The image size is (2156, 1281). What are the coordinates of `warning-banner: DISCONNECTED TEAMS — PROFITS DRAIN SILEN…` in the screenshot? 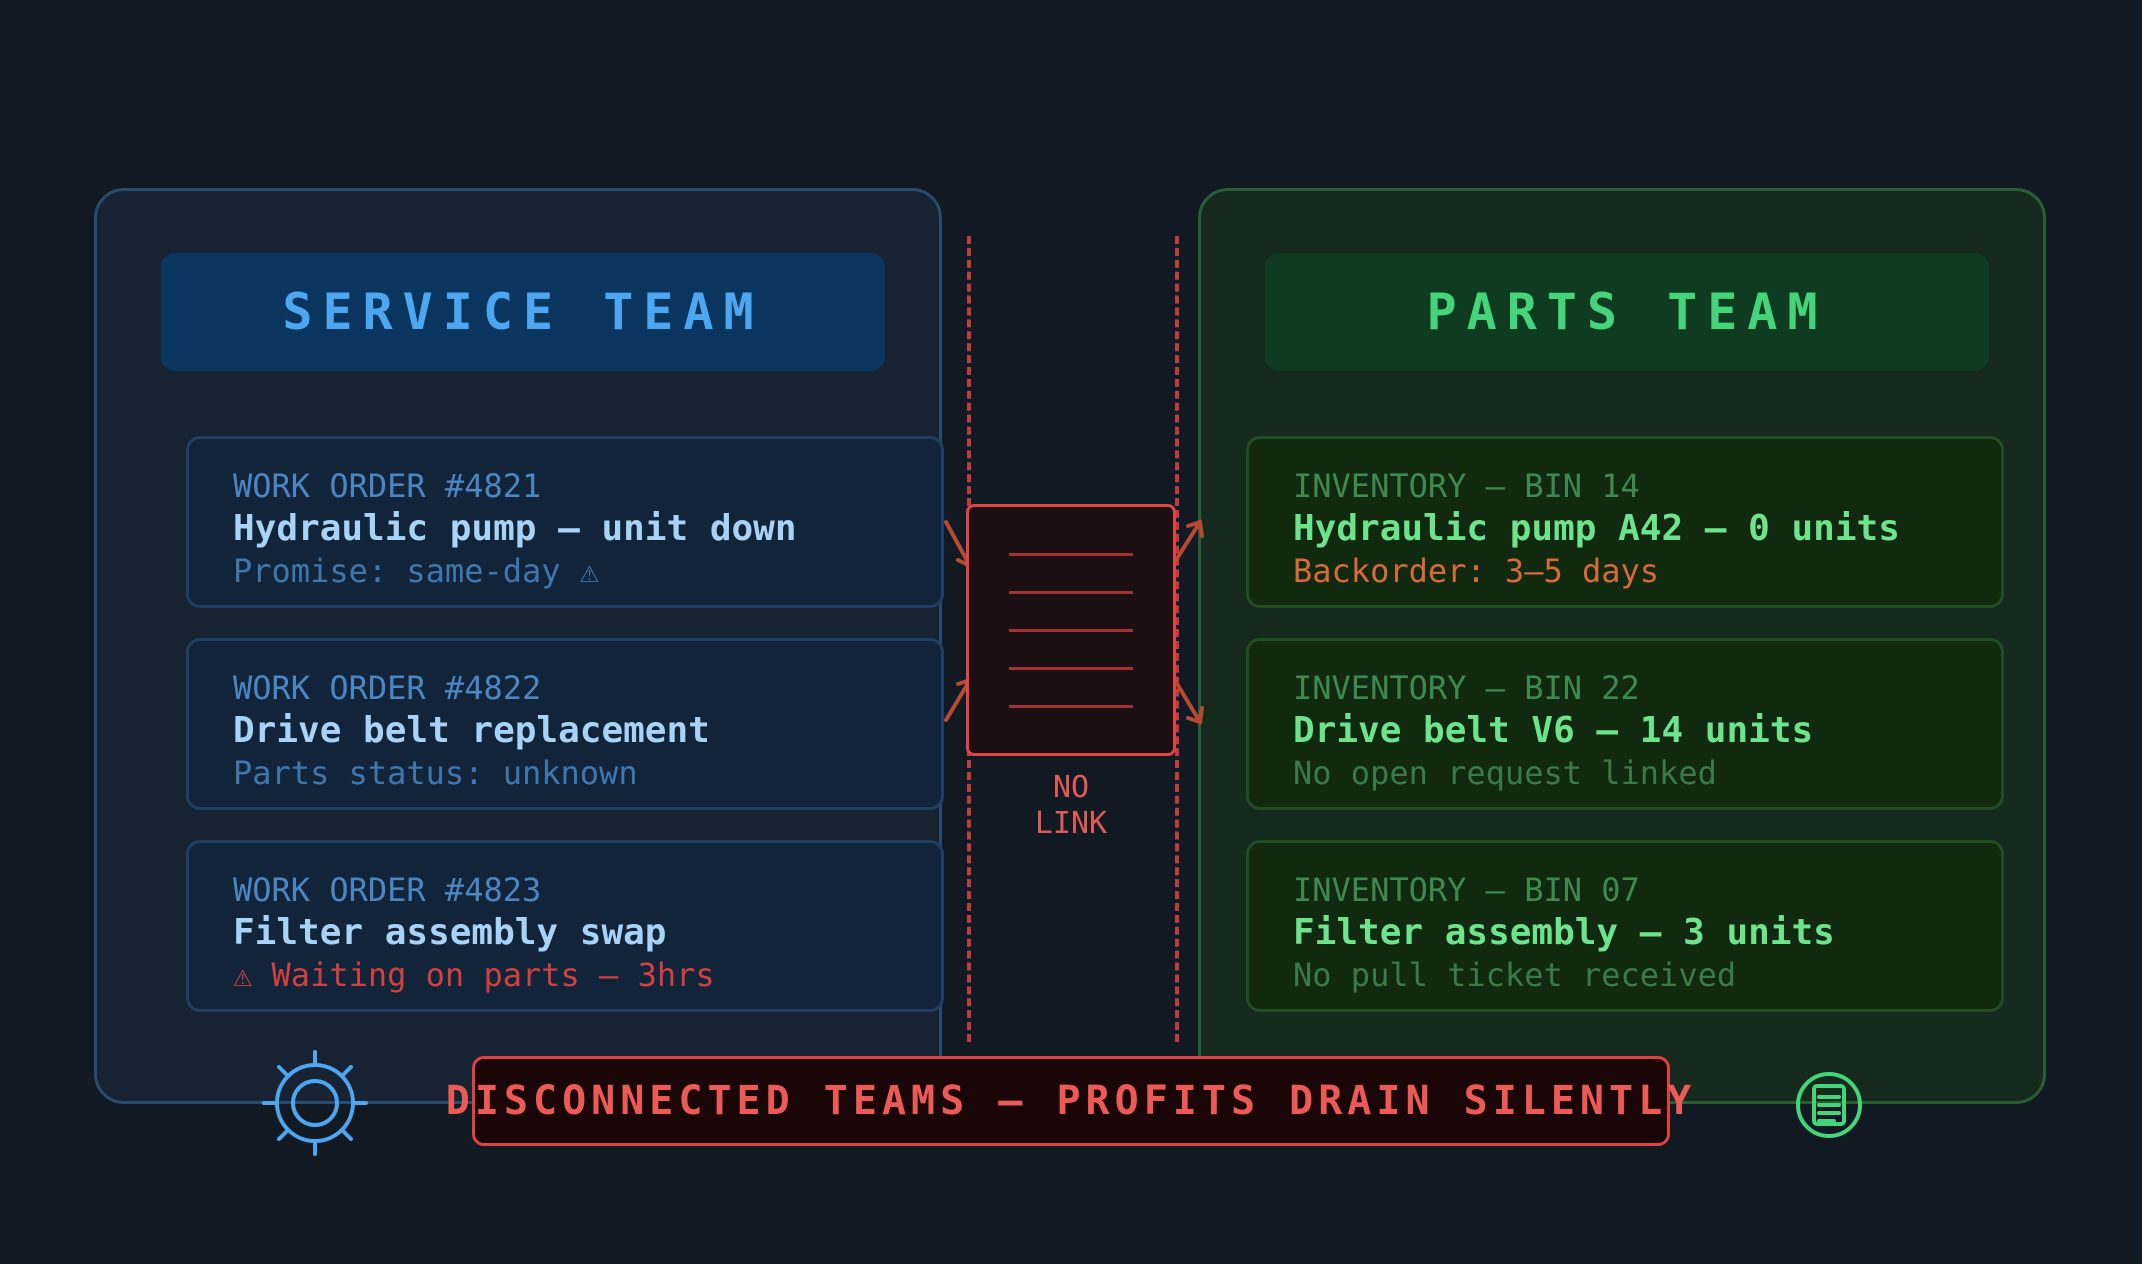 It's located at (1068, 1101).